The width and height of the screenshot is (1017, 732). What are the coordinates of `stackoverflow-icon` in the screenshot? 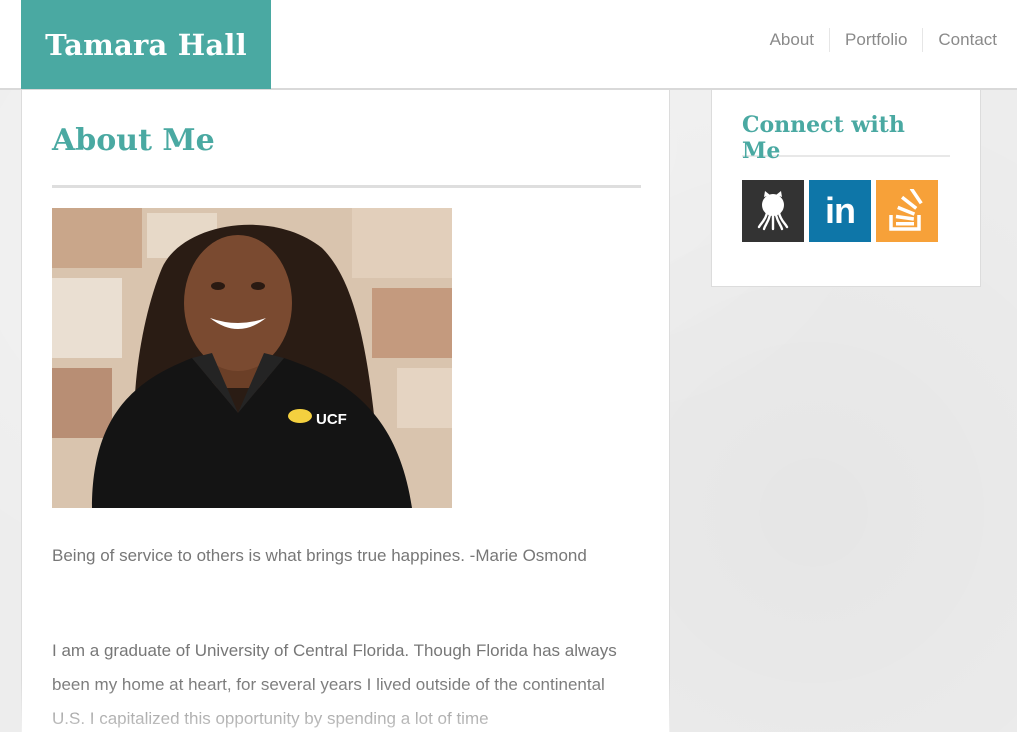 It's located at (906, 210).